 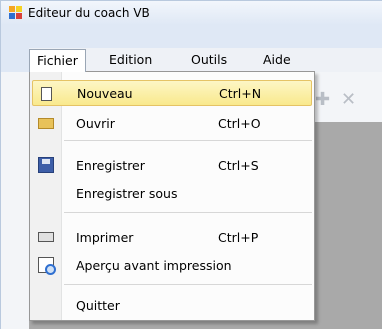 I want to click on menu-item-ouvrir: Ouvrir Ctrl+O, so click(x=172, y=123).